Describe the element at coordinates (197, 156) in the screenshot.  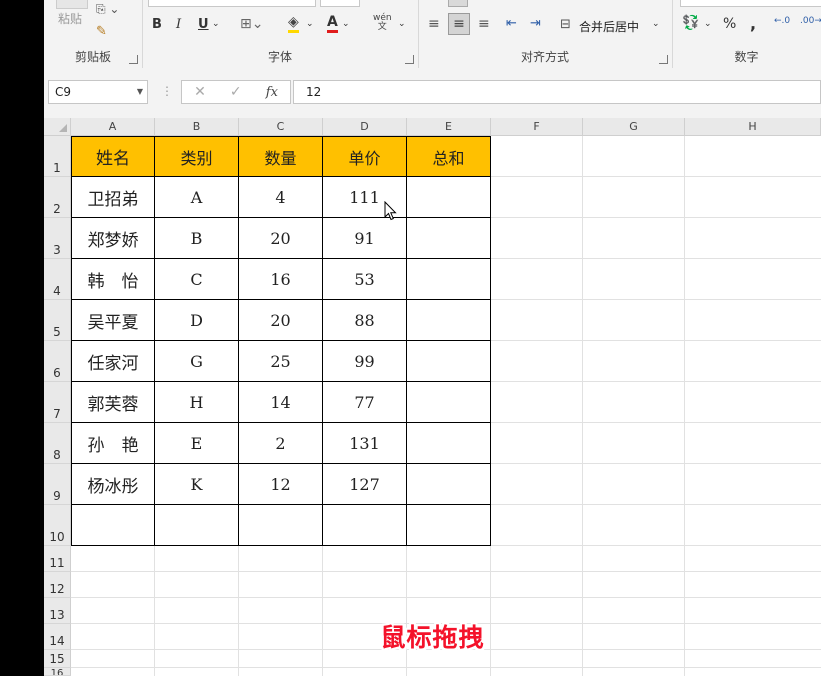
I see `table-header-category: 类别` at that location.